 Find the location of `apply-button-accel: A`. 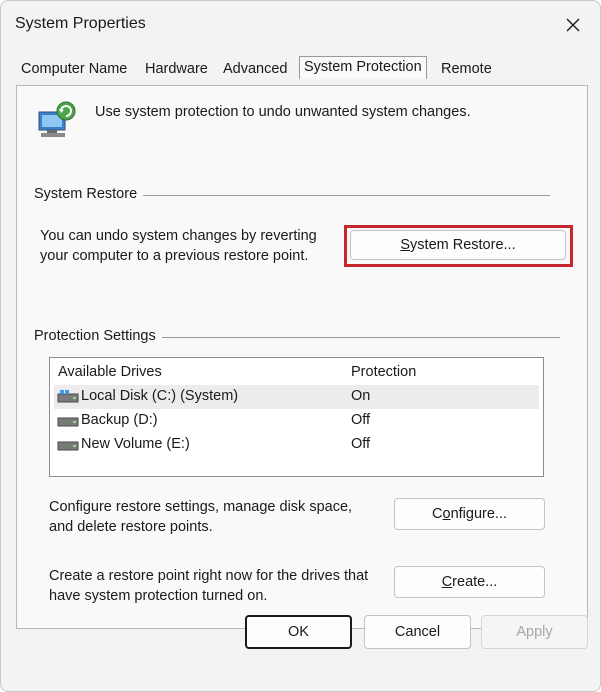

apply-button-accel: A is located at coordinates (521, 632).